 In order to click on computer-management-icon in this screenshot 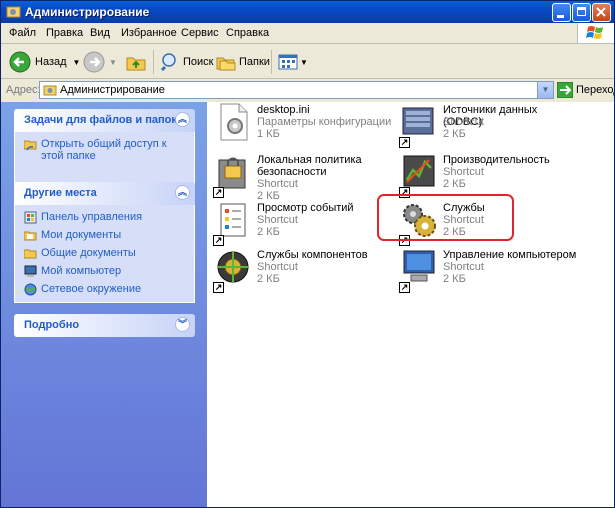, I will do `click(419, 266)`.